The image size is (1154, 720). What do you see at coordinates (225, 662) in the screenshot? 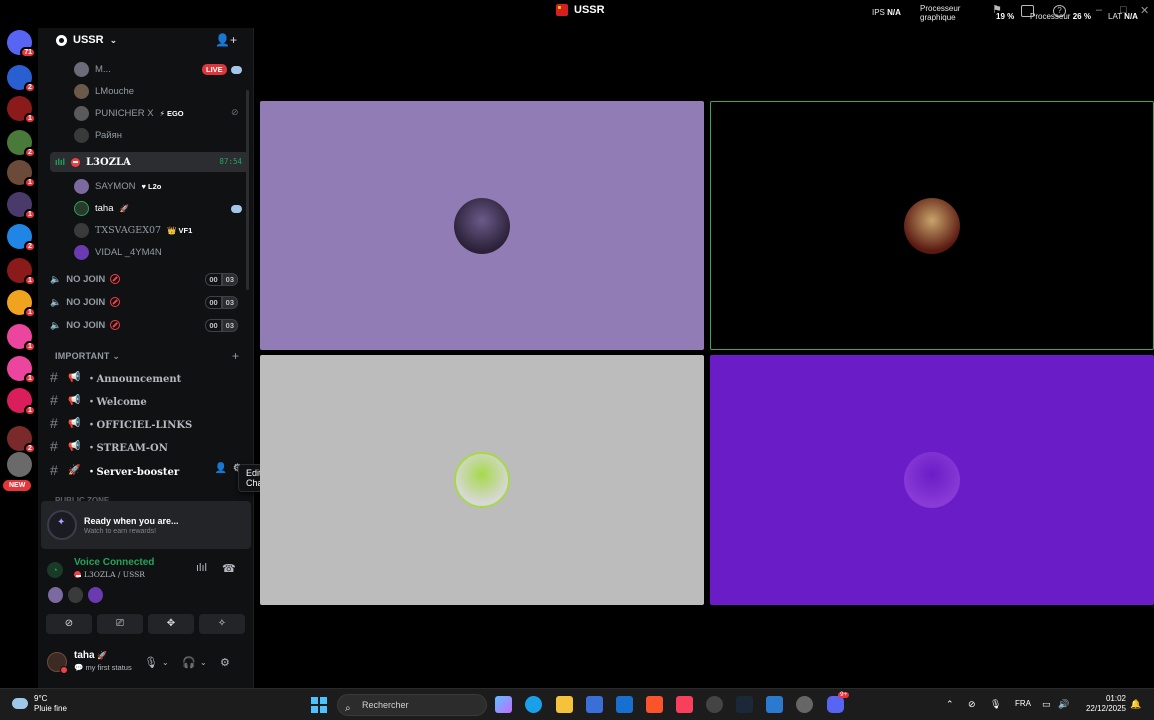
I see `gear-icon: ⚙` at bounding box center [225, 662].